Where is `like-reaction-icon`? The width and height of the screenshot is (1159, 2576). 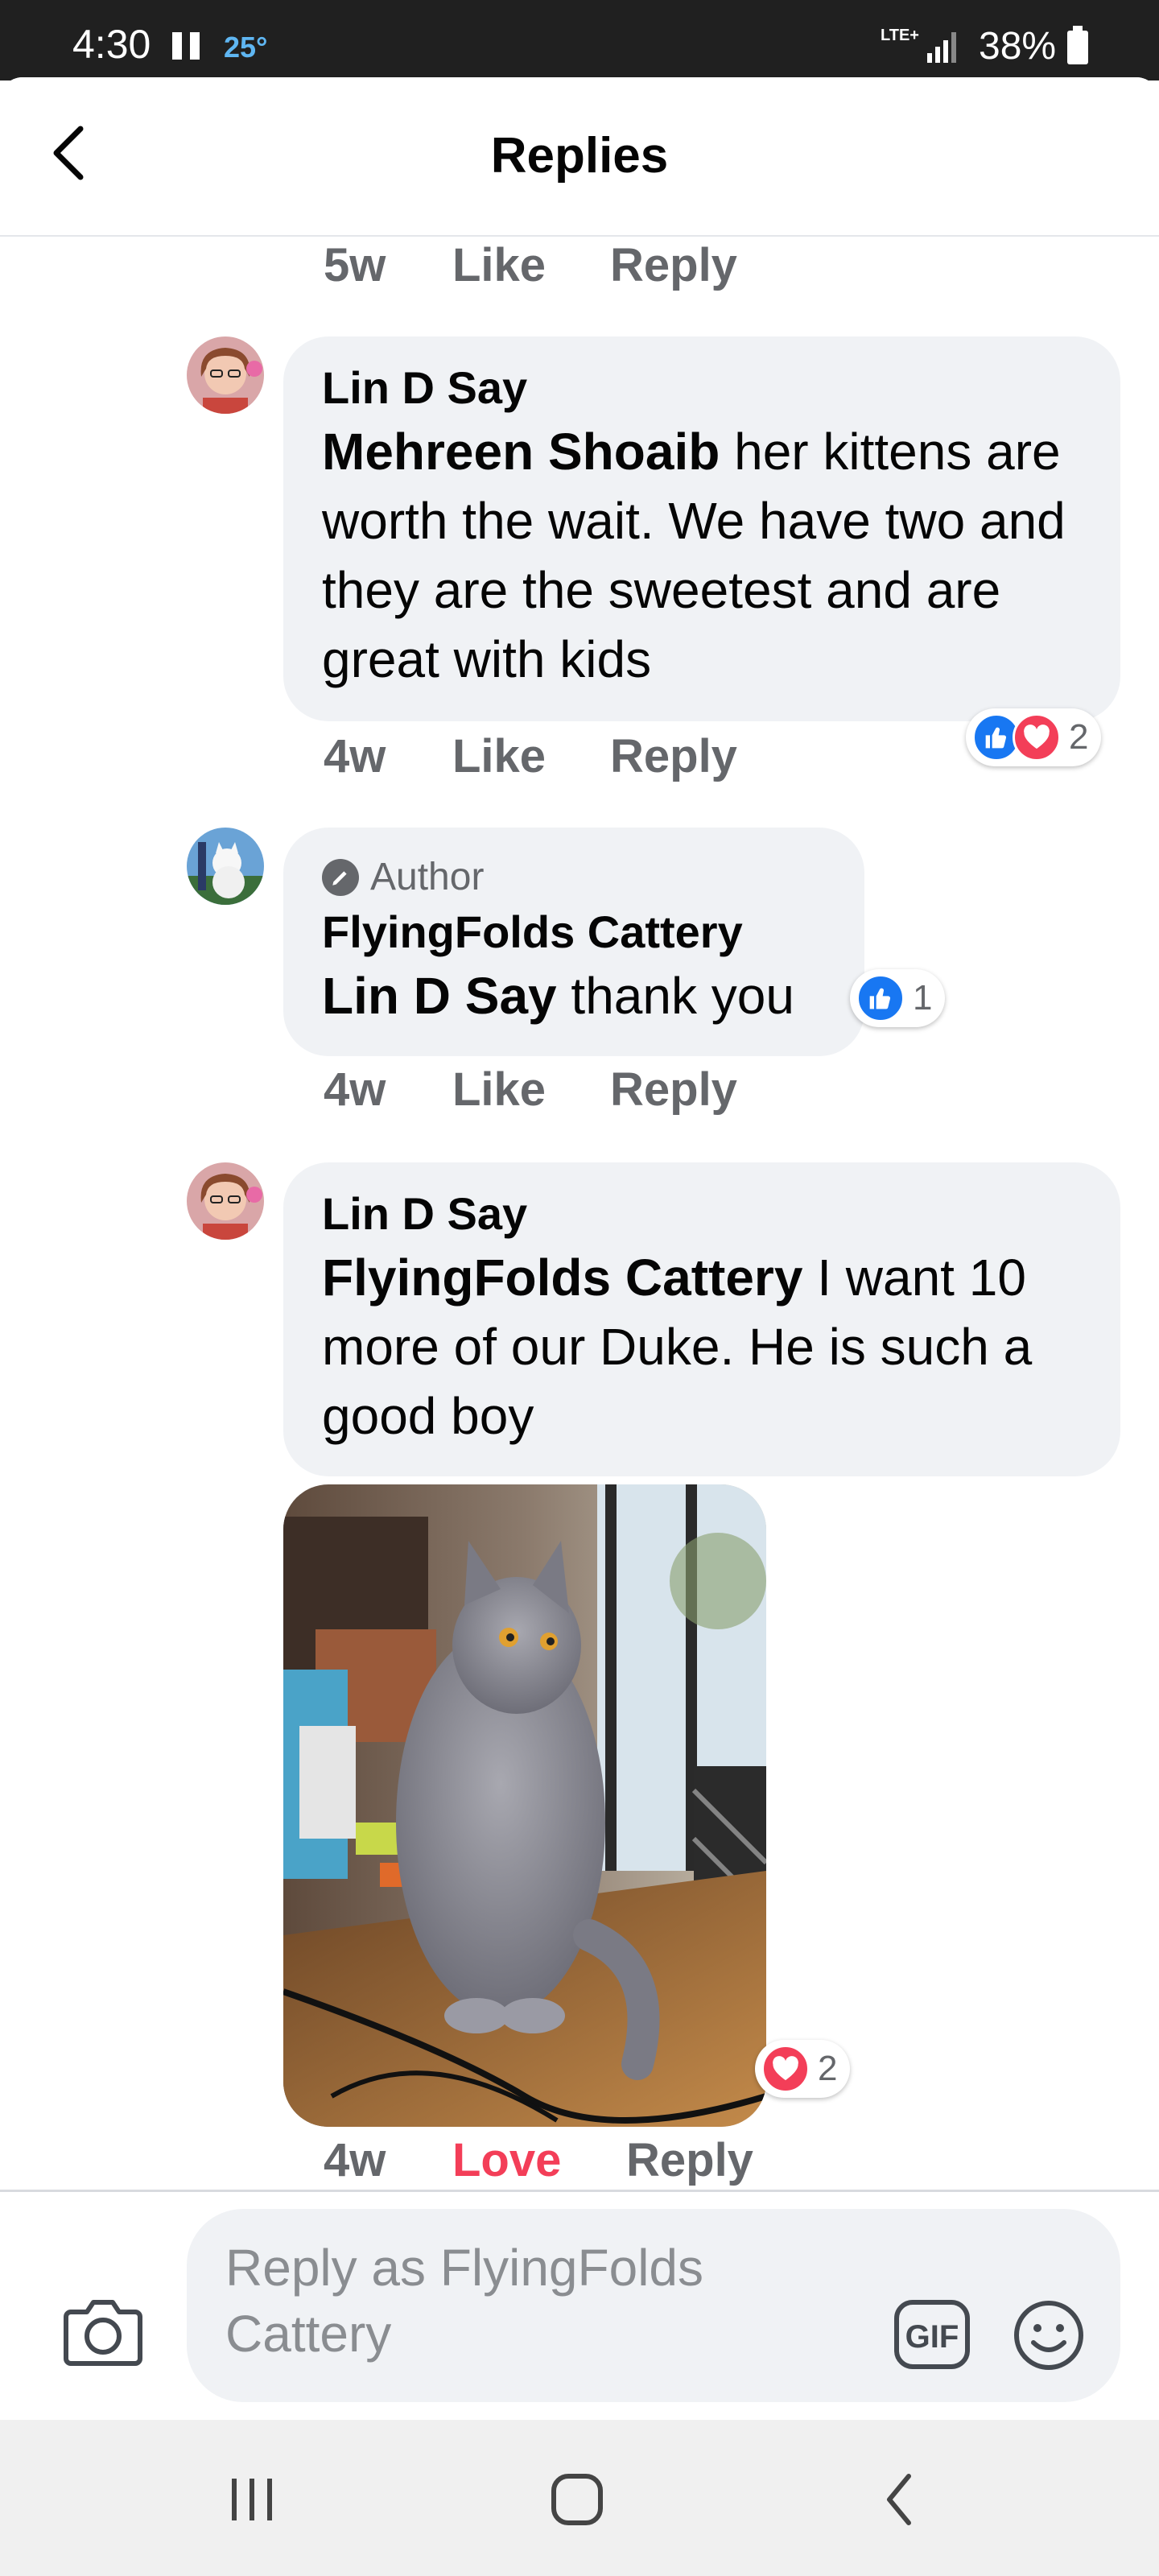
like-reaction-icon is located at coordinates (881, 998).